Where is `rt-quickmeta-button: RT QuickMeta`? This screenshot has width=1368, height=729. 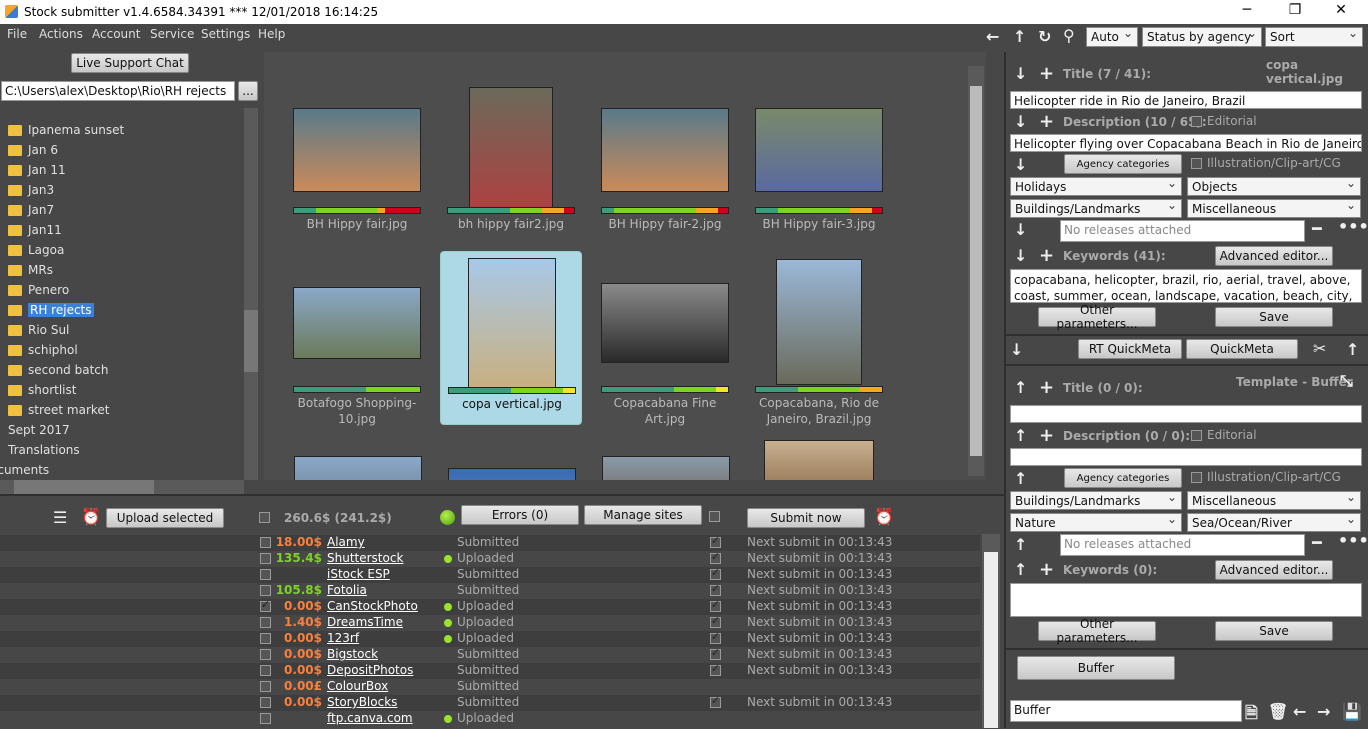
rt-quickmeta-button: RT QuickMeta is located at coordinates (1130, 349).